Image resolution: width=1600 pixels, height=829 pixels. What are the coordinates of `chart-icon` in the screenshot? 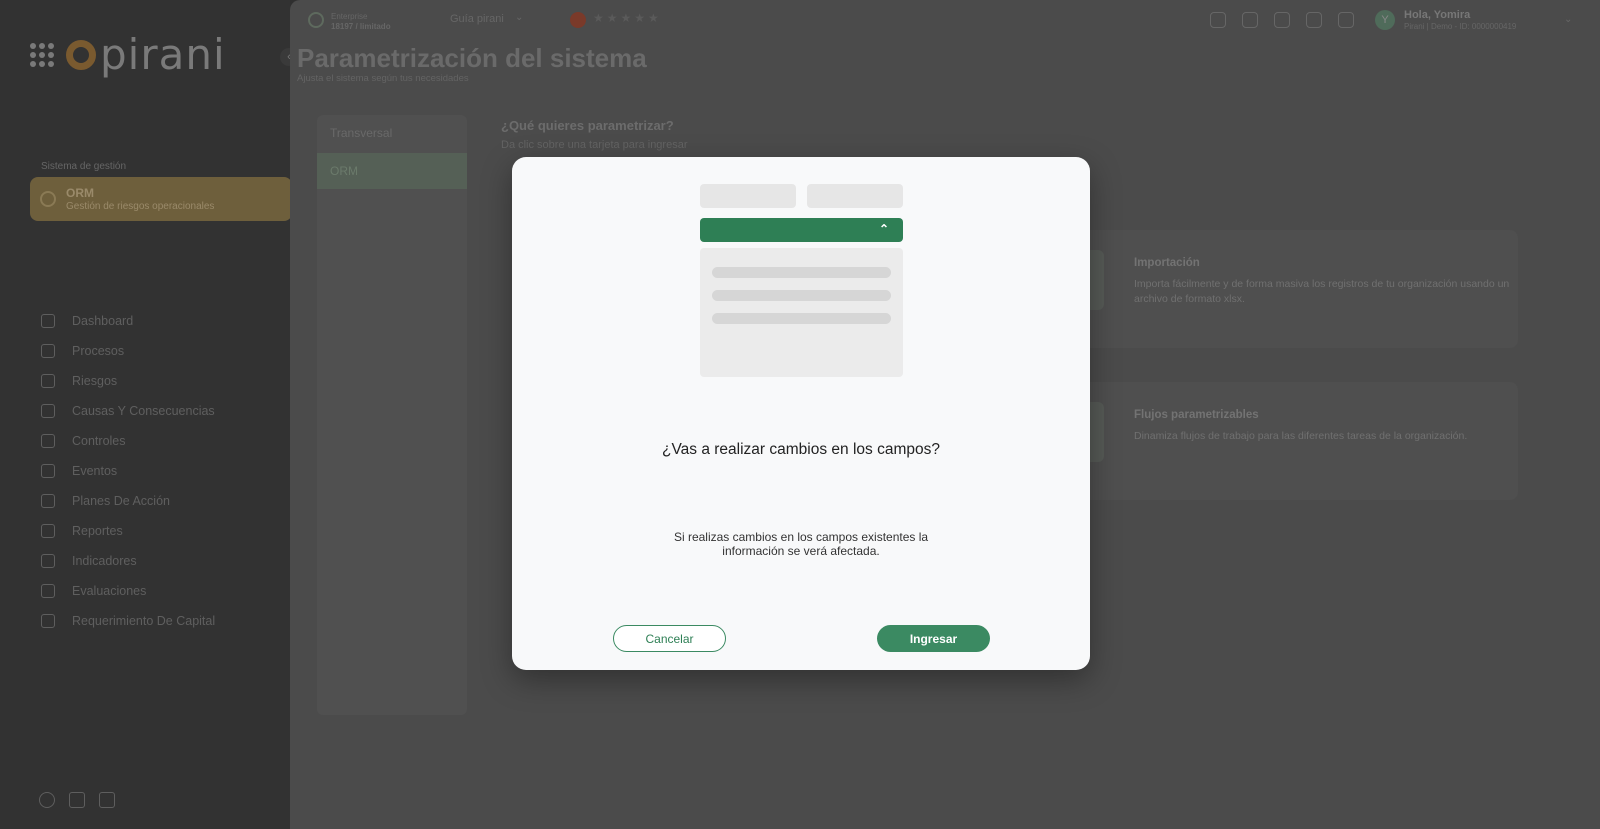 It's located at (48, 531).